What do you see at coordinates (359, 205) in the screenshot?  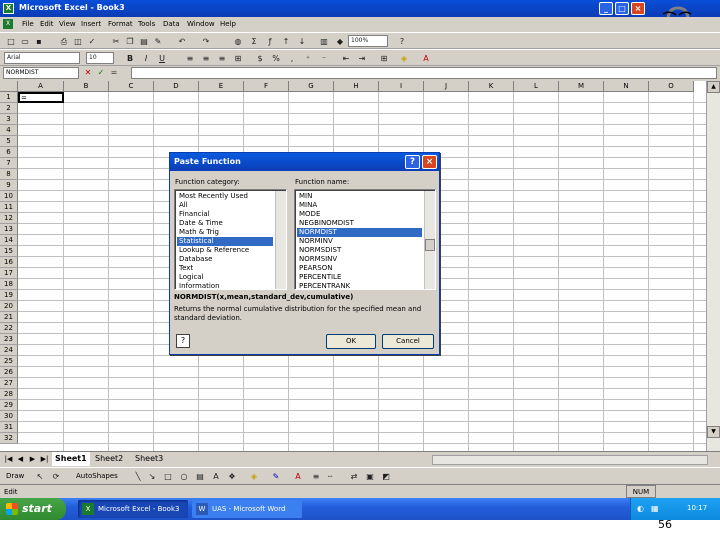 I see `function-item: MINA` at bounding box center [359, 205].